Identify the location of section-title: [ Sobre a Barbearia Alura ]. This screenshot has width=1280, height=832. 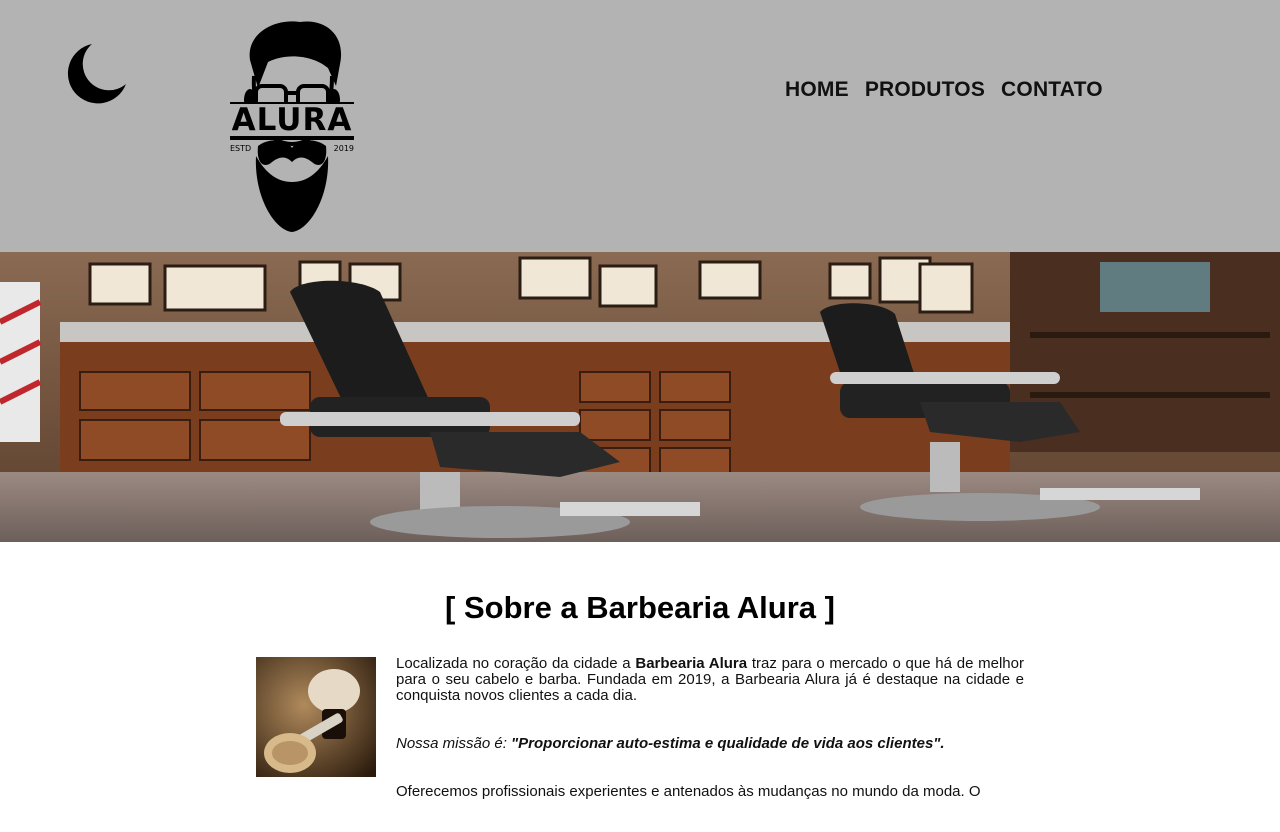
(640, 607).